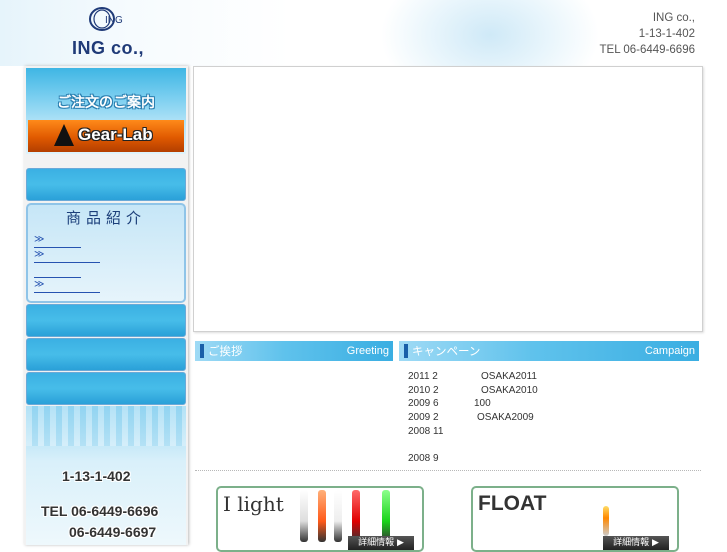 The width and height of the screenshot is (727, 552). I want to click on products-menu-title: 商品紹介, so click(105, 218).